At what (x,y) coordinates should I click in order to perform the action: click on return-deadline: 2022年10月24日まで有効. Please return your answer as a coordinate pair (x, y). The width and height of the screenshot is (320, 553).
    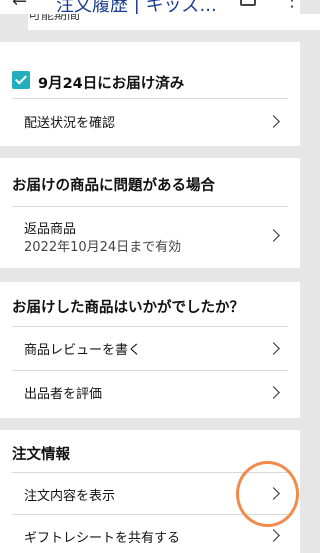
    Looking at the image, I should click on (103, 247).